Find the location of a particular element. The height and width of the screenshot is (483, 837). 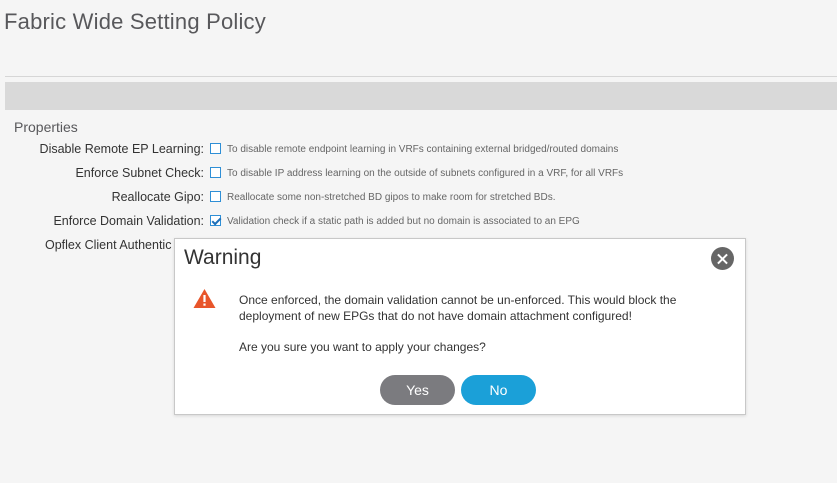

property-label: Enforce Domain Validation: is located at coordinates (128, 221).